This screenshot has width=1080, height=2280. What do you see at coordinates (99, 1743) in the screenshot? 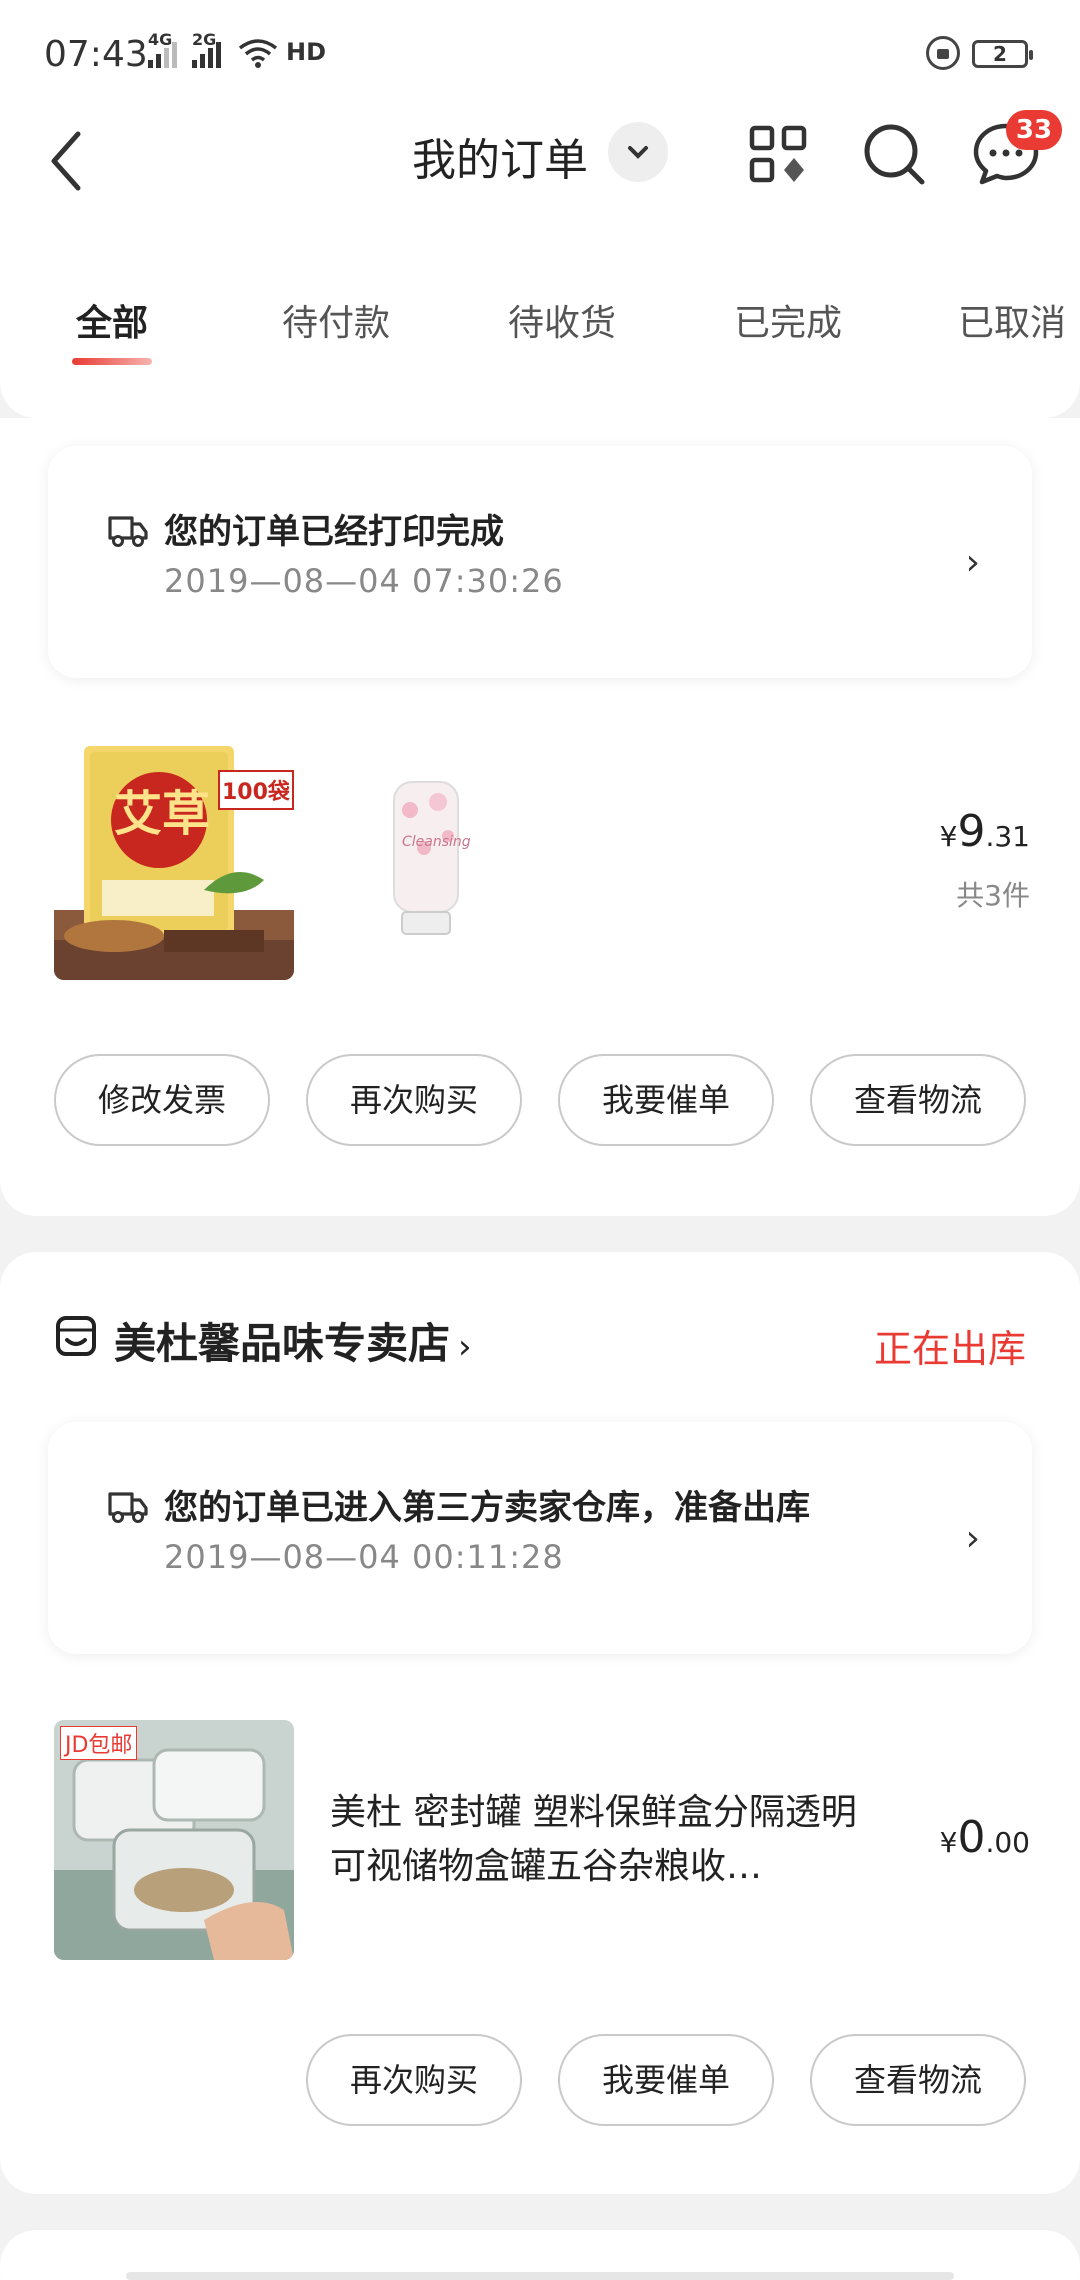
I see `product-tag: JD包邮` at bounding box center [99, 1743].